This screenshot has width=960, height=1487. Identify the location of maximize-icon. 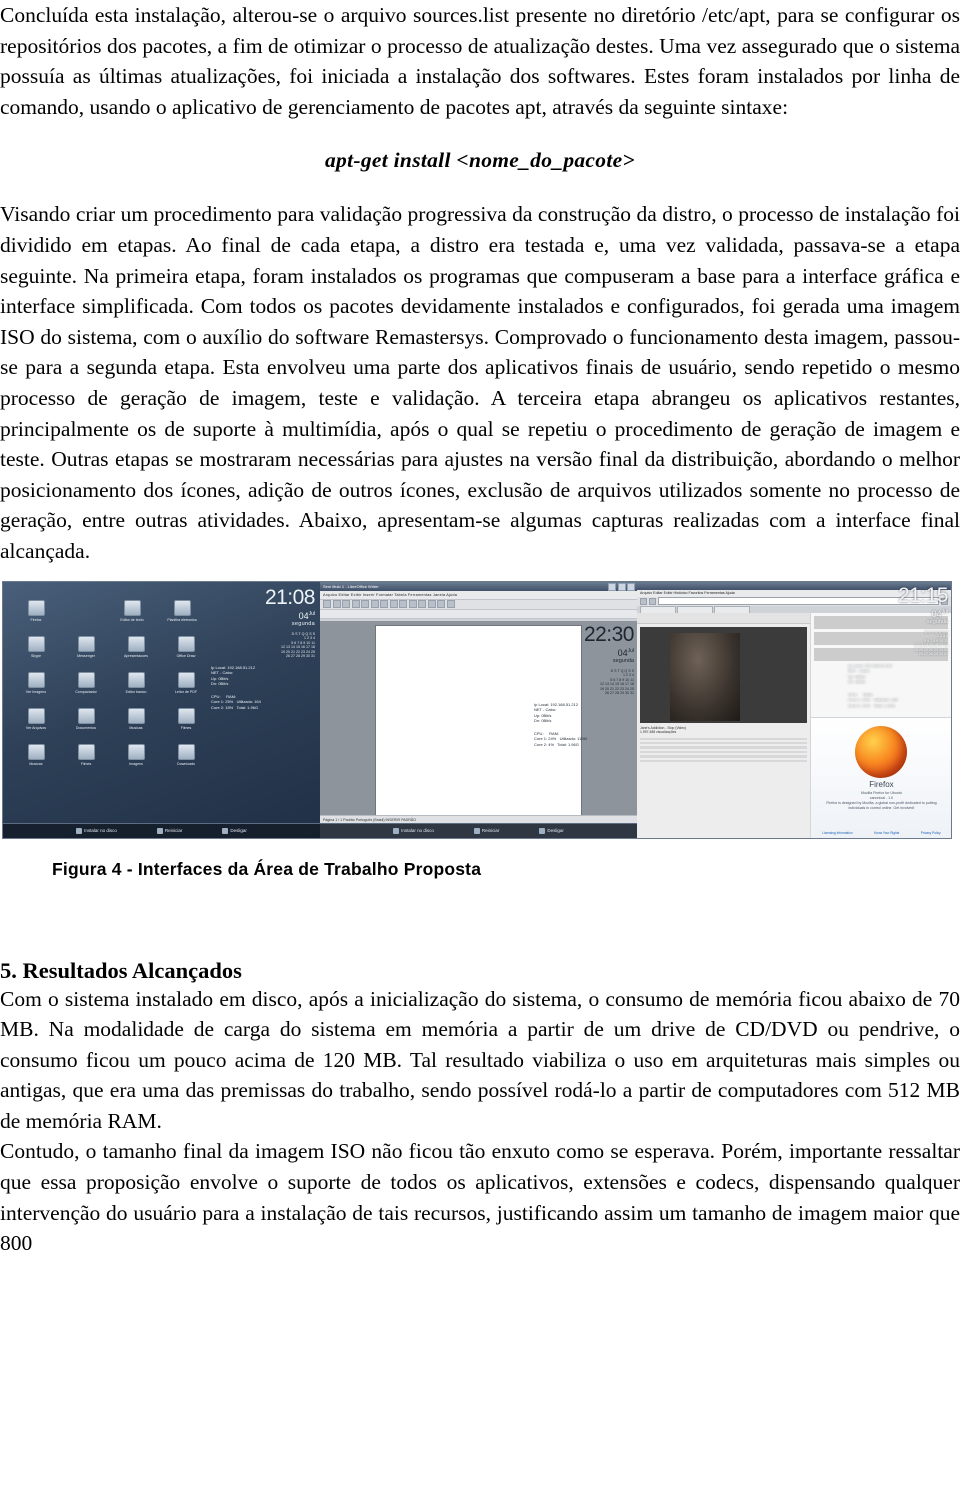
(621, 587).